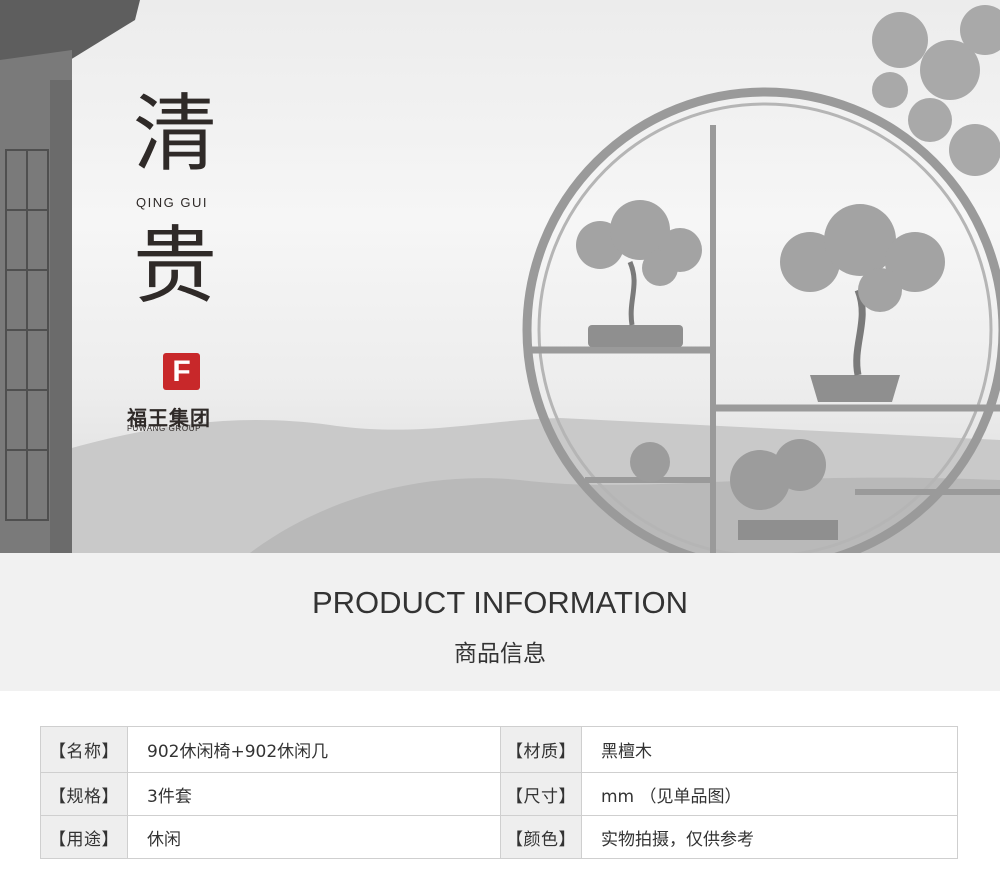 This screenshot has width=1000, height=888. Describe the element at coordinates (769, 794) in the screenshot. I see `spec-value: mm （见单品图）` at that location.